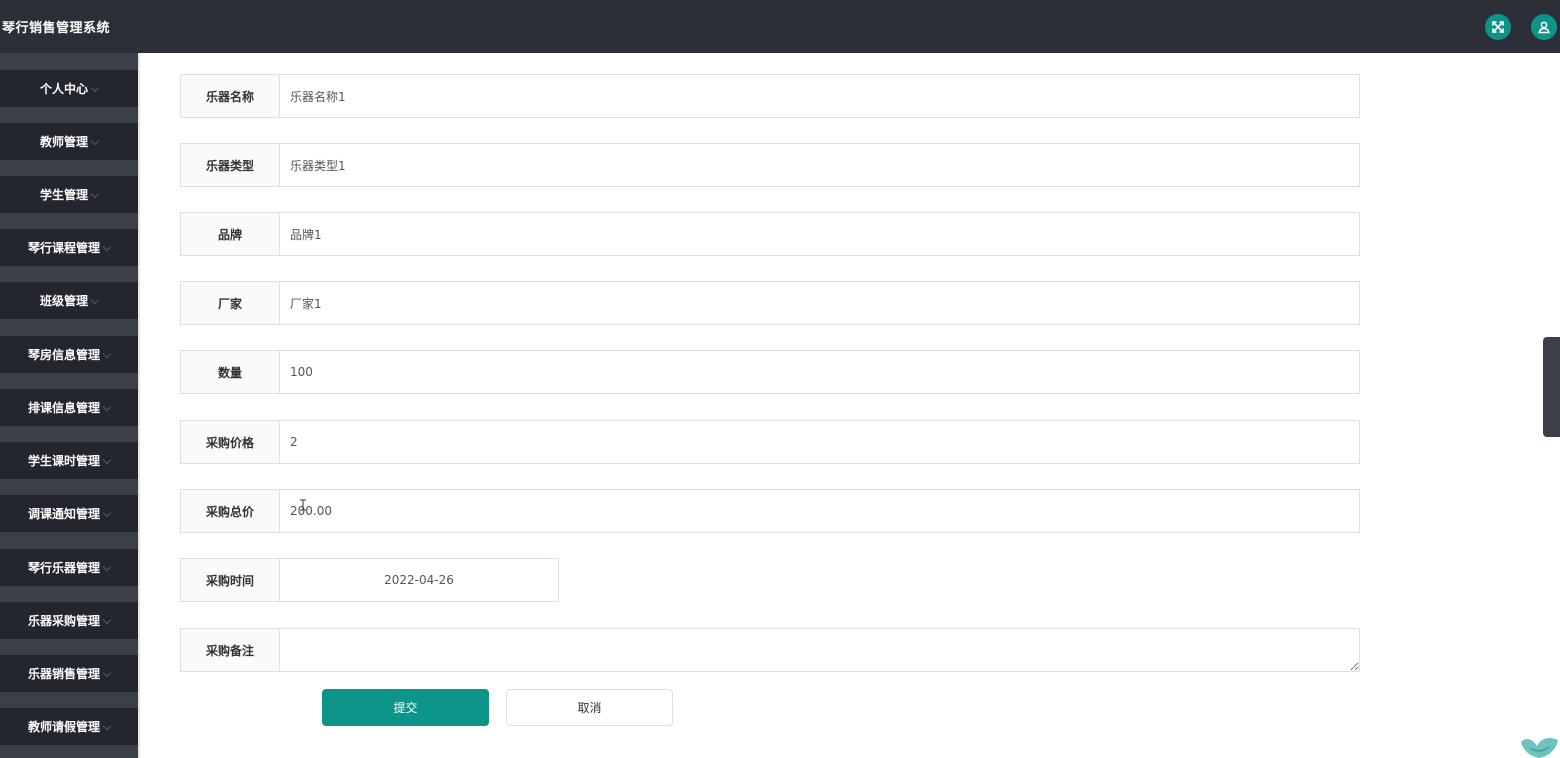 This screenshot has width=1560, height=758. I want to click on purchase-remark-textarea, so click(819, 650).